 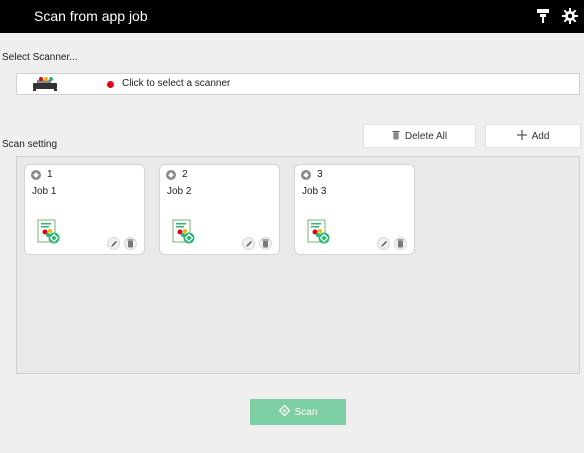 I want to click on scanner-placeholder: Click to select a scanner, so click(x=176, y=83).